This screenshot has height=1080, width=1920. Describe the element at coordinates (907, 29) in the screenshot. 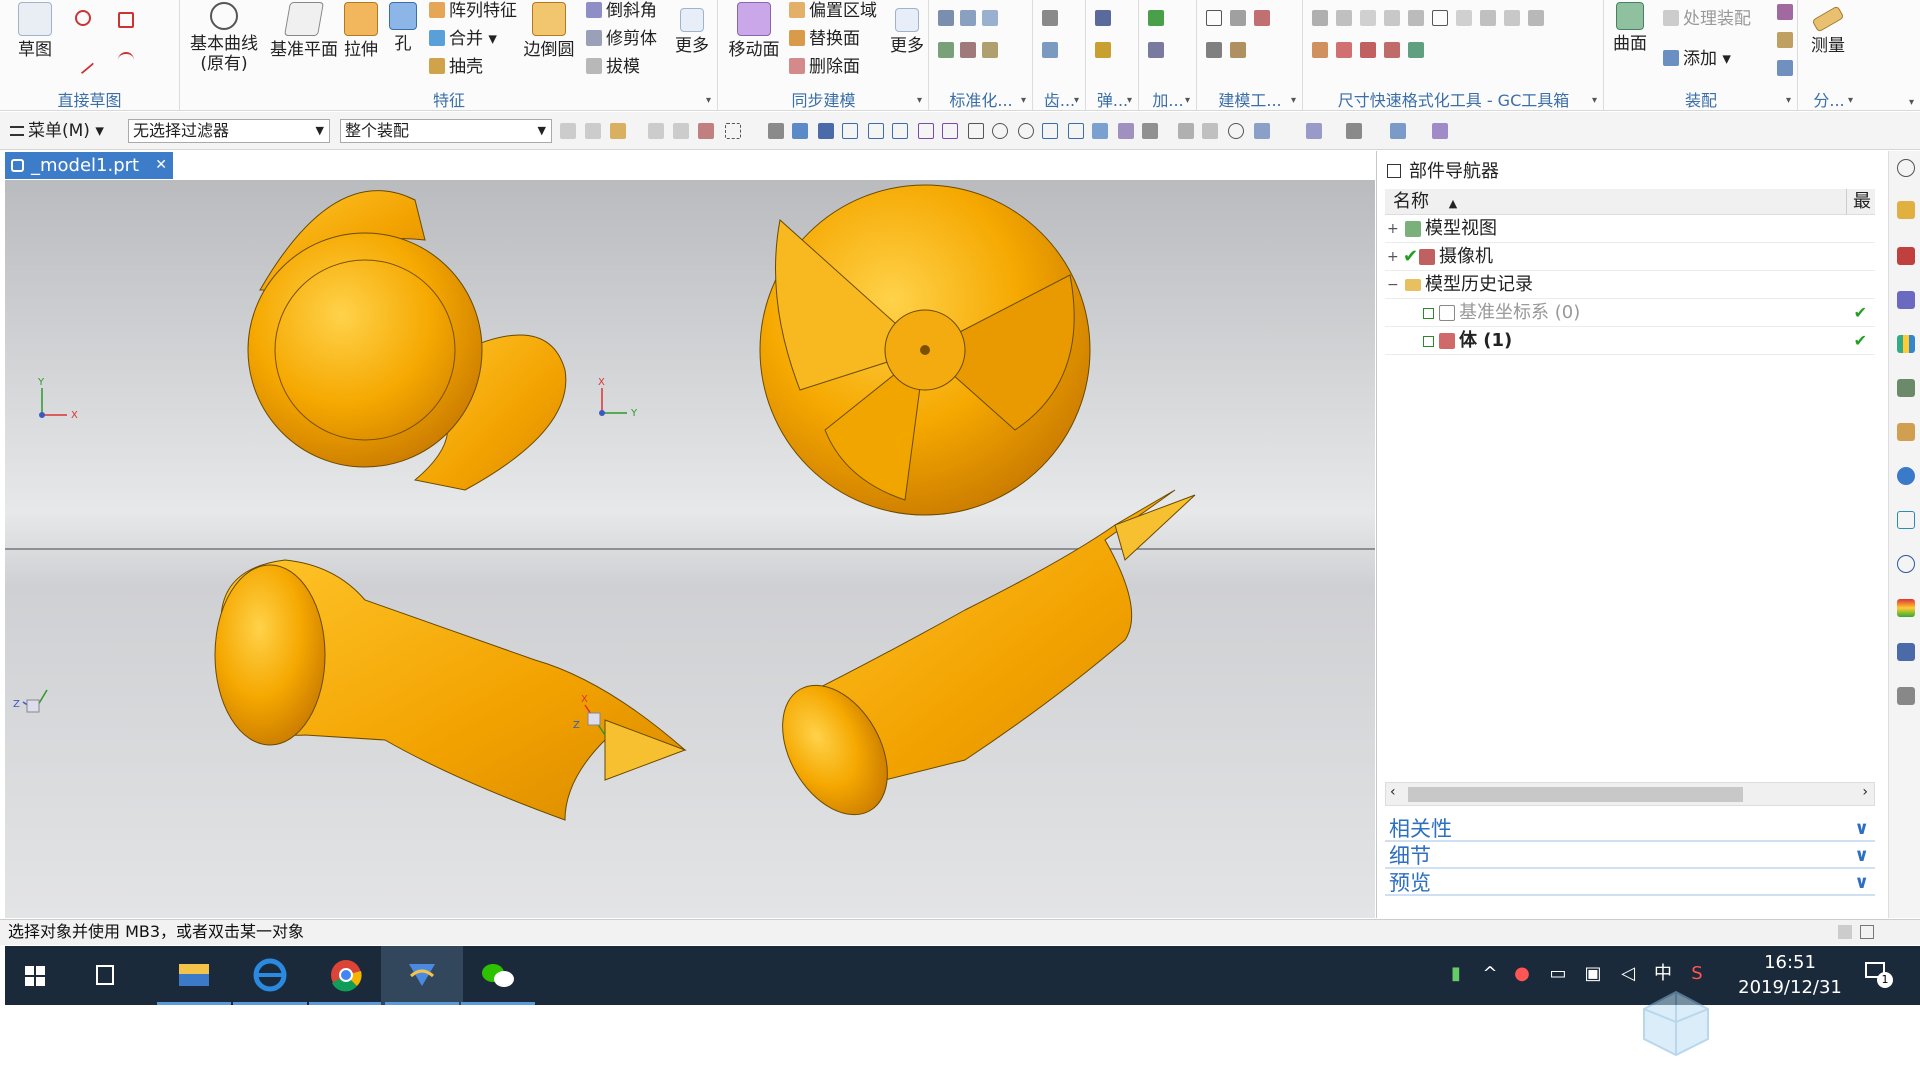

I see `sync-more-button: 更多` at that location.